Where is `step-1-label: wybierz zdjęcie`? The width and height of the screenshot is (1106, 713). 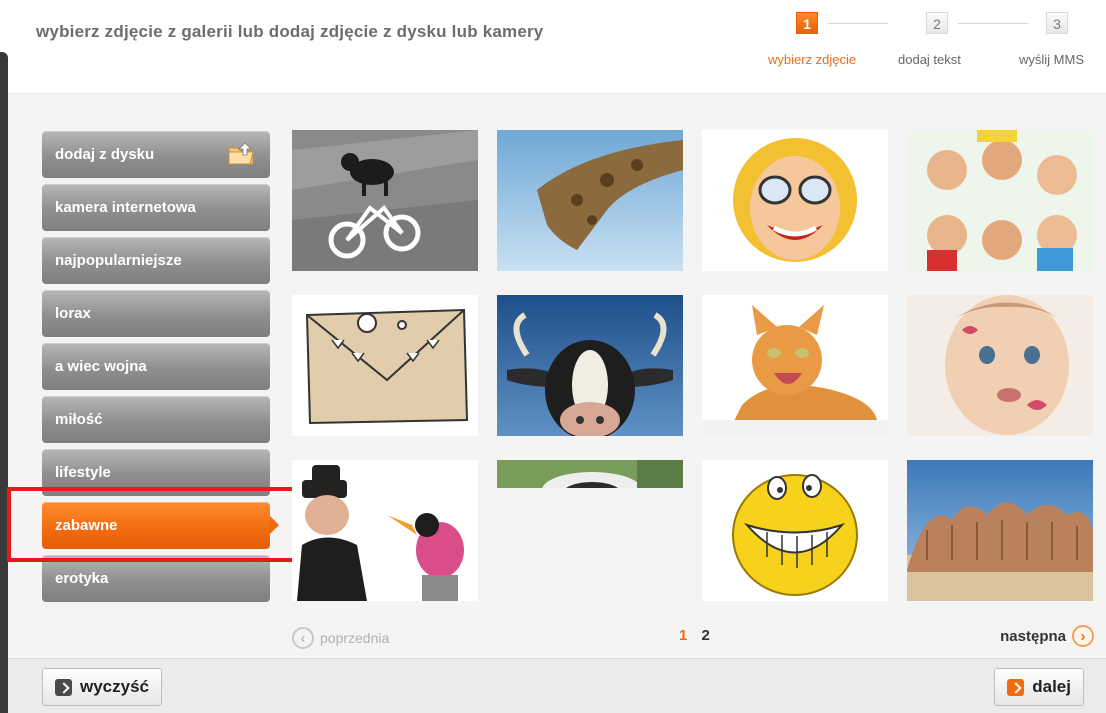 step-1-label: wybierz zdjęcie is located at coordinates (812, 59).